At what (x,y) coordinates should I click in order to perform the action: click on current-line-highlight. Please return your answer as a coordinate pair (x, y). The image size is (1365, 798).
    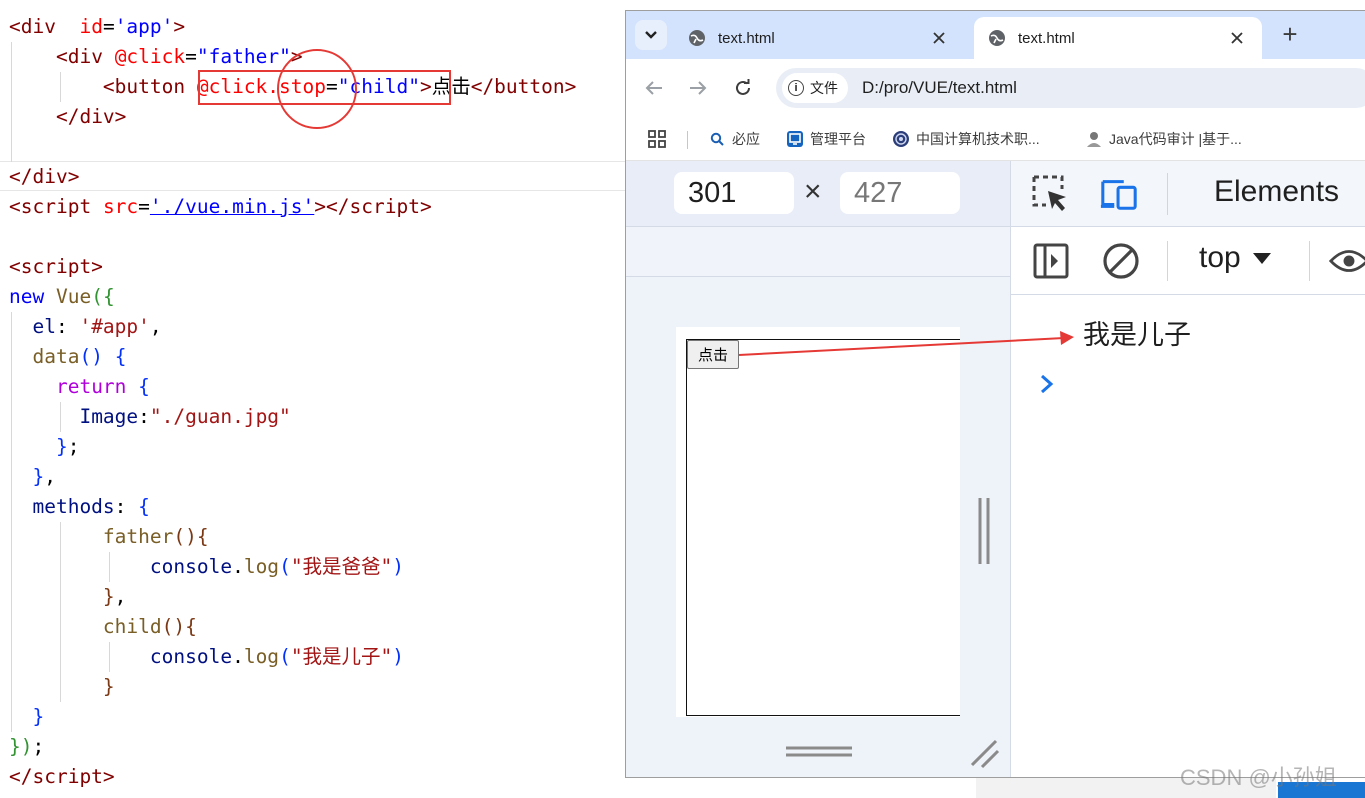
    Looking at the image, I should click on (313, 176).